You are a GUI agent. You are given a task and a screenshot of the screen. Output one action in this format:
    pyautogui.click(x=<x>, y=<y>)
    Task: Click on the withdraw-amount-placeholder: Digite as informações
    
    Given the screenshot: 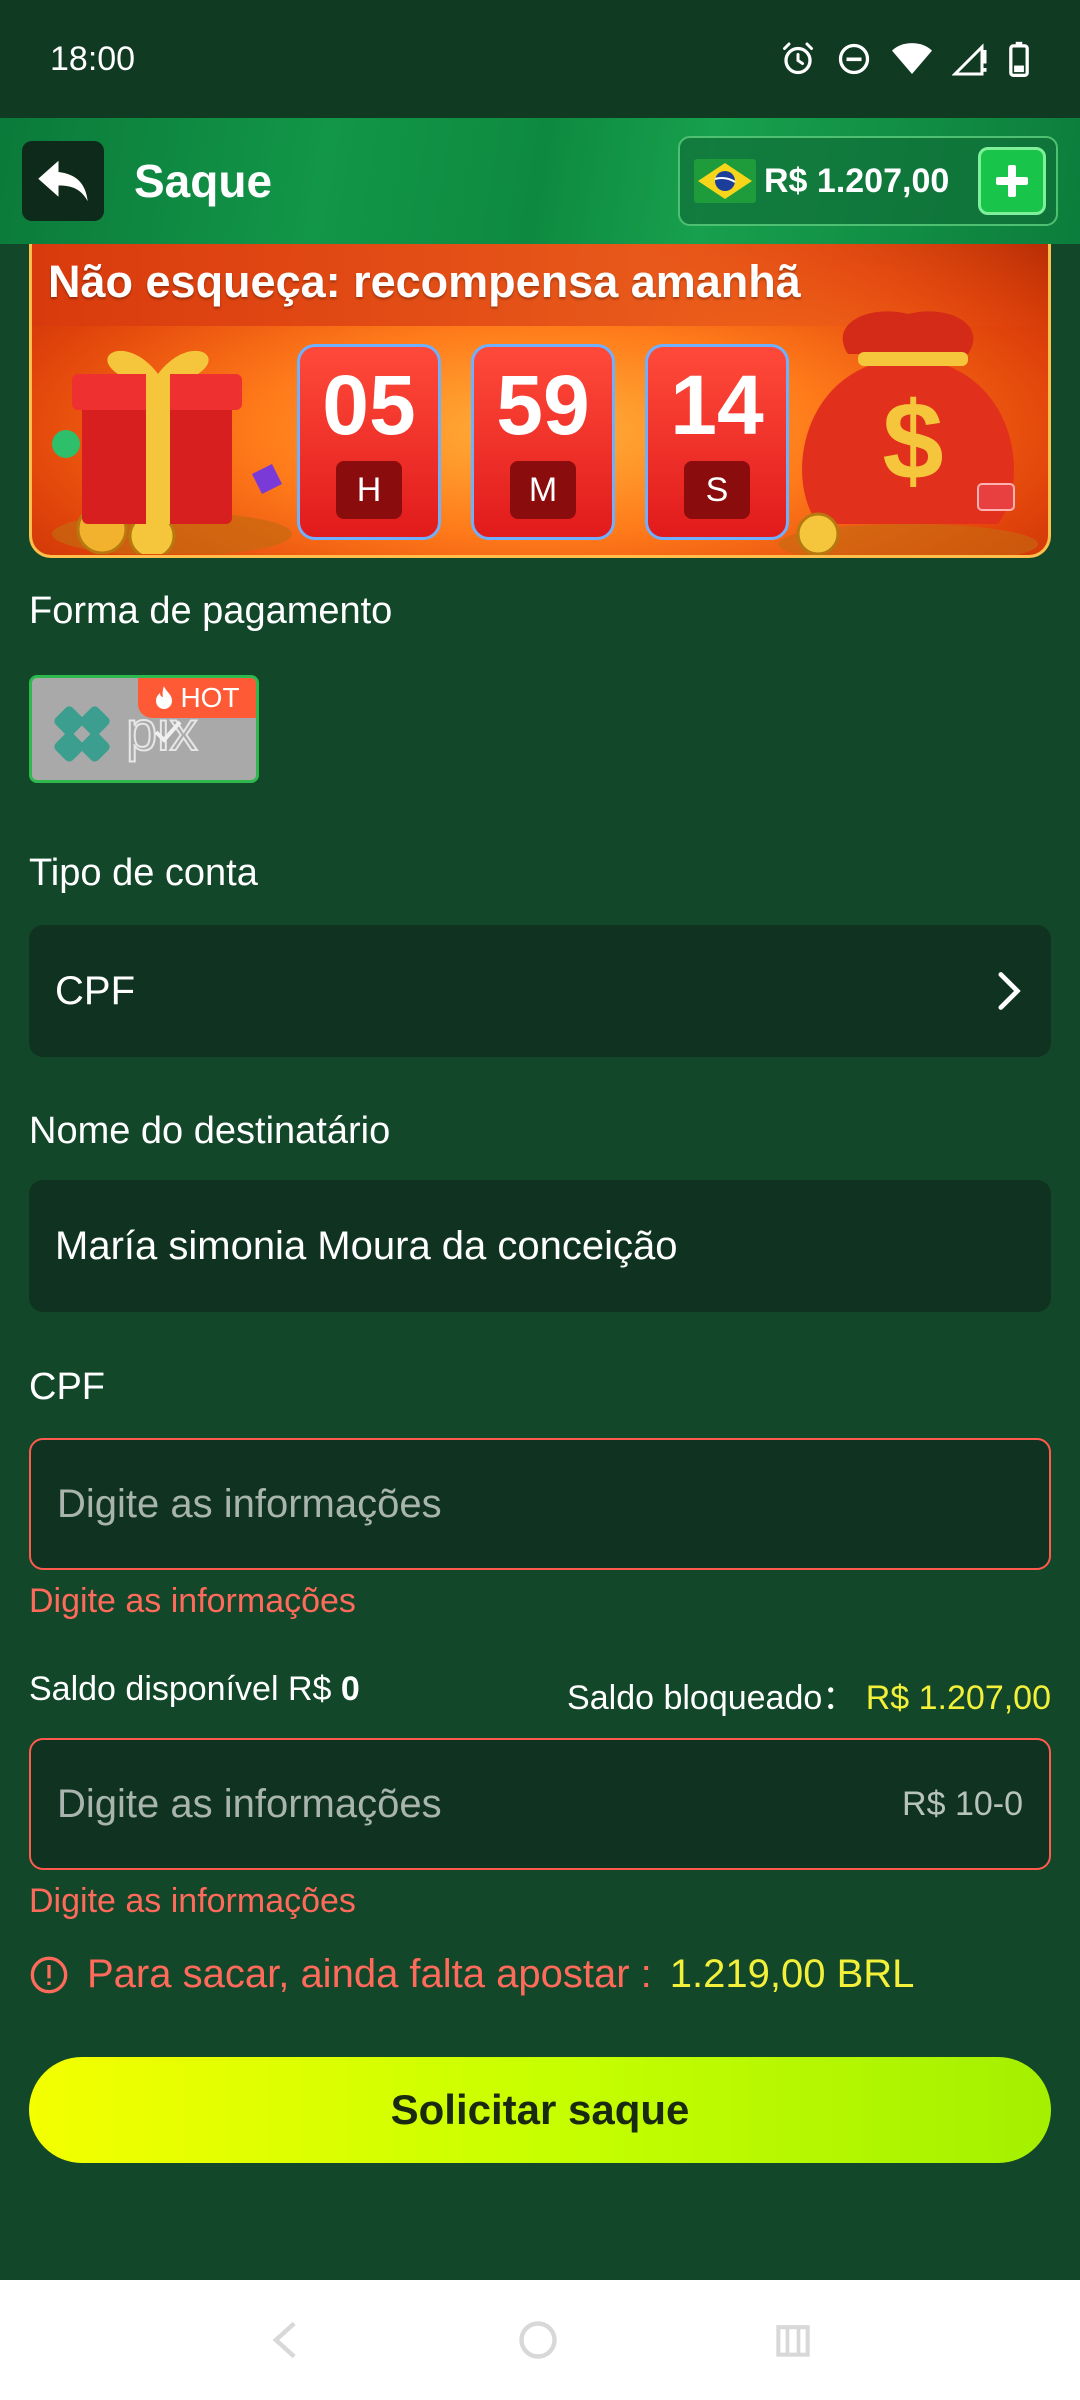 What is the action you would take?
    pyautogui.click(x=249, y=1803)
    